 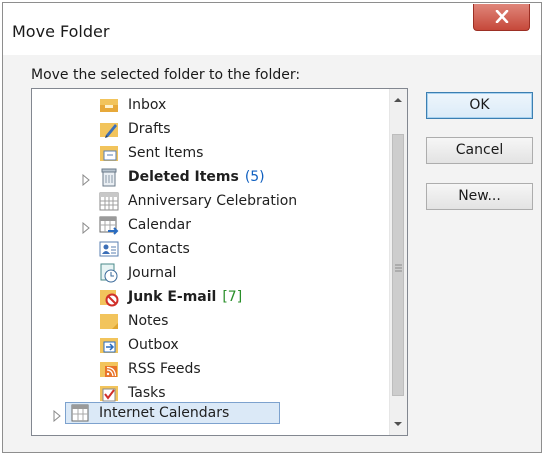 What do you see at coordinates (272, 29) in the screenshot?
I see `title-bar: Move Folder` at bounding box center [272, 29].